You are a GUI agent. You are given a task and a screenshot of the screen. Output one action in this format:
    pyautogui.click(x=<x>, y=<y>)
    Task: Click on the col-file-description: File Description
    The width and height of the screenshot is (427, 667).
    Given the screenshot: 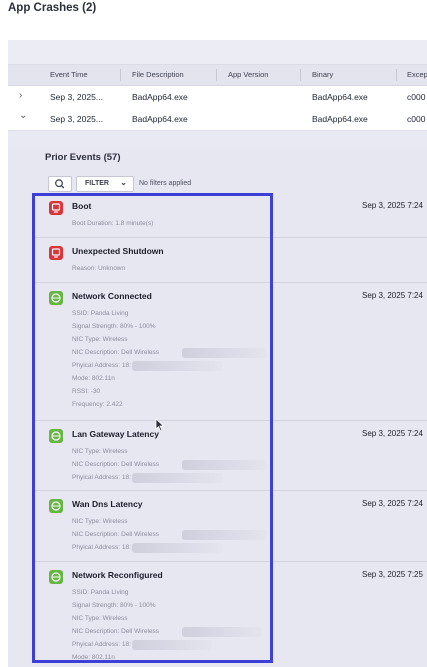 What is the action you would take?
    pyautogui.click(x=158, y=74)
    